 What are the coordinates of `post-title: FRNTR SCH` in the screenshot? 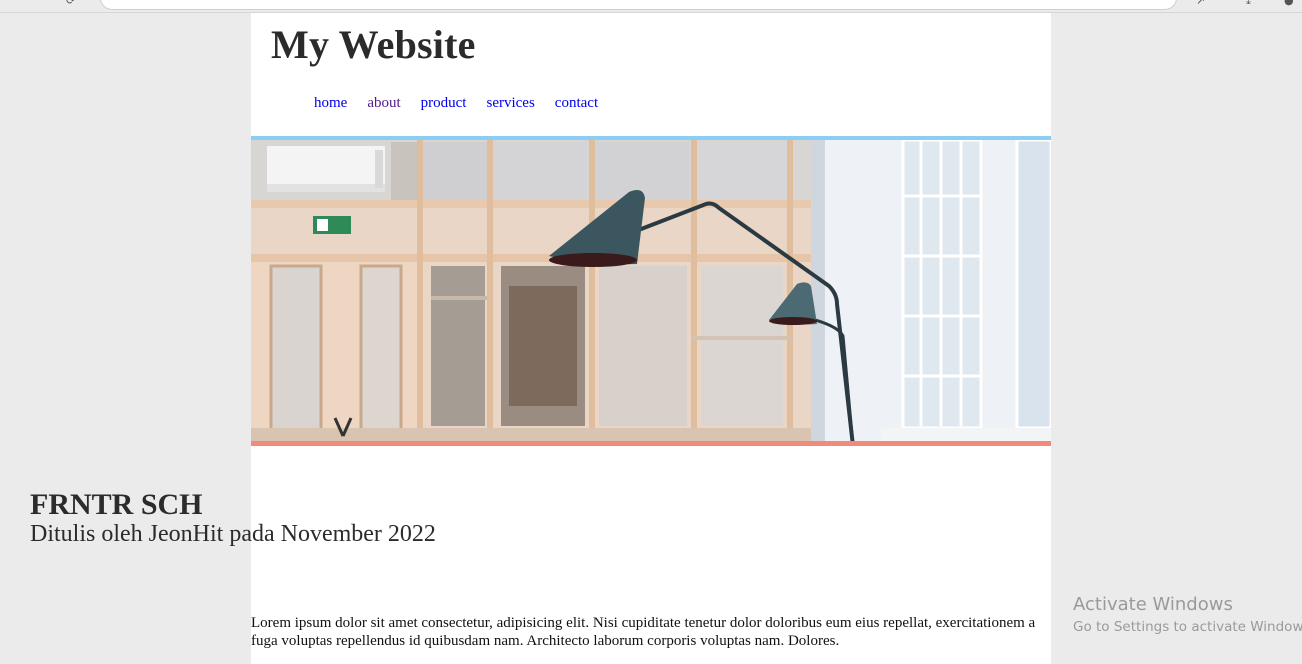 It's located at (116, 504).